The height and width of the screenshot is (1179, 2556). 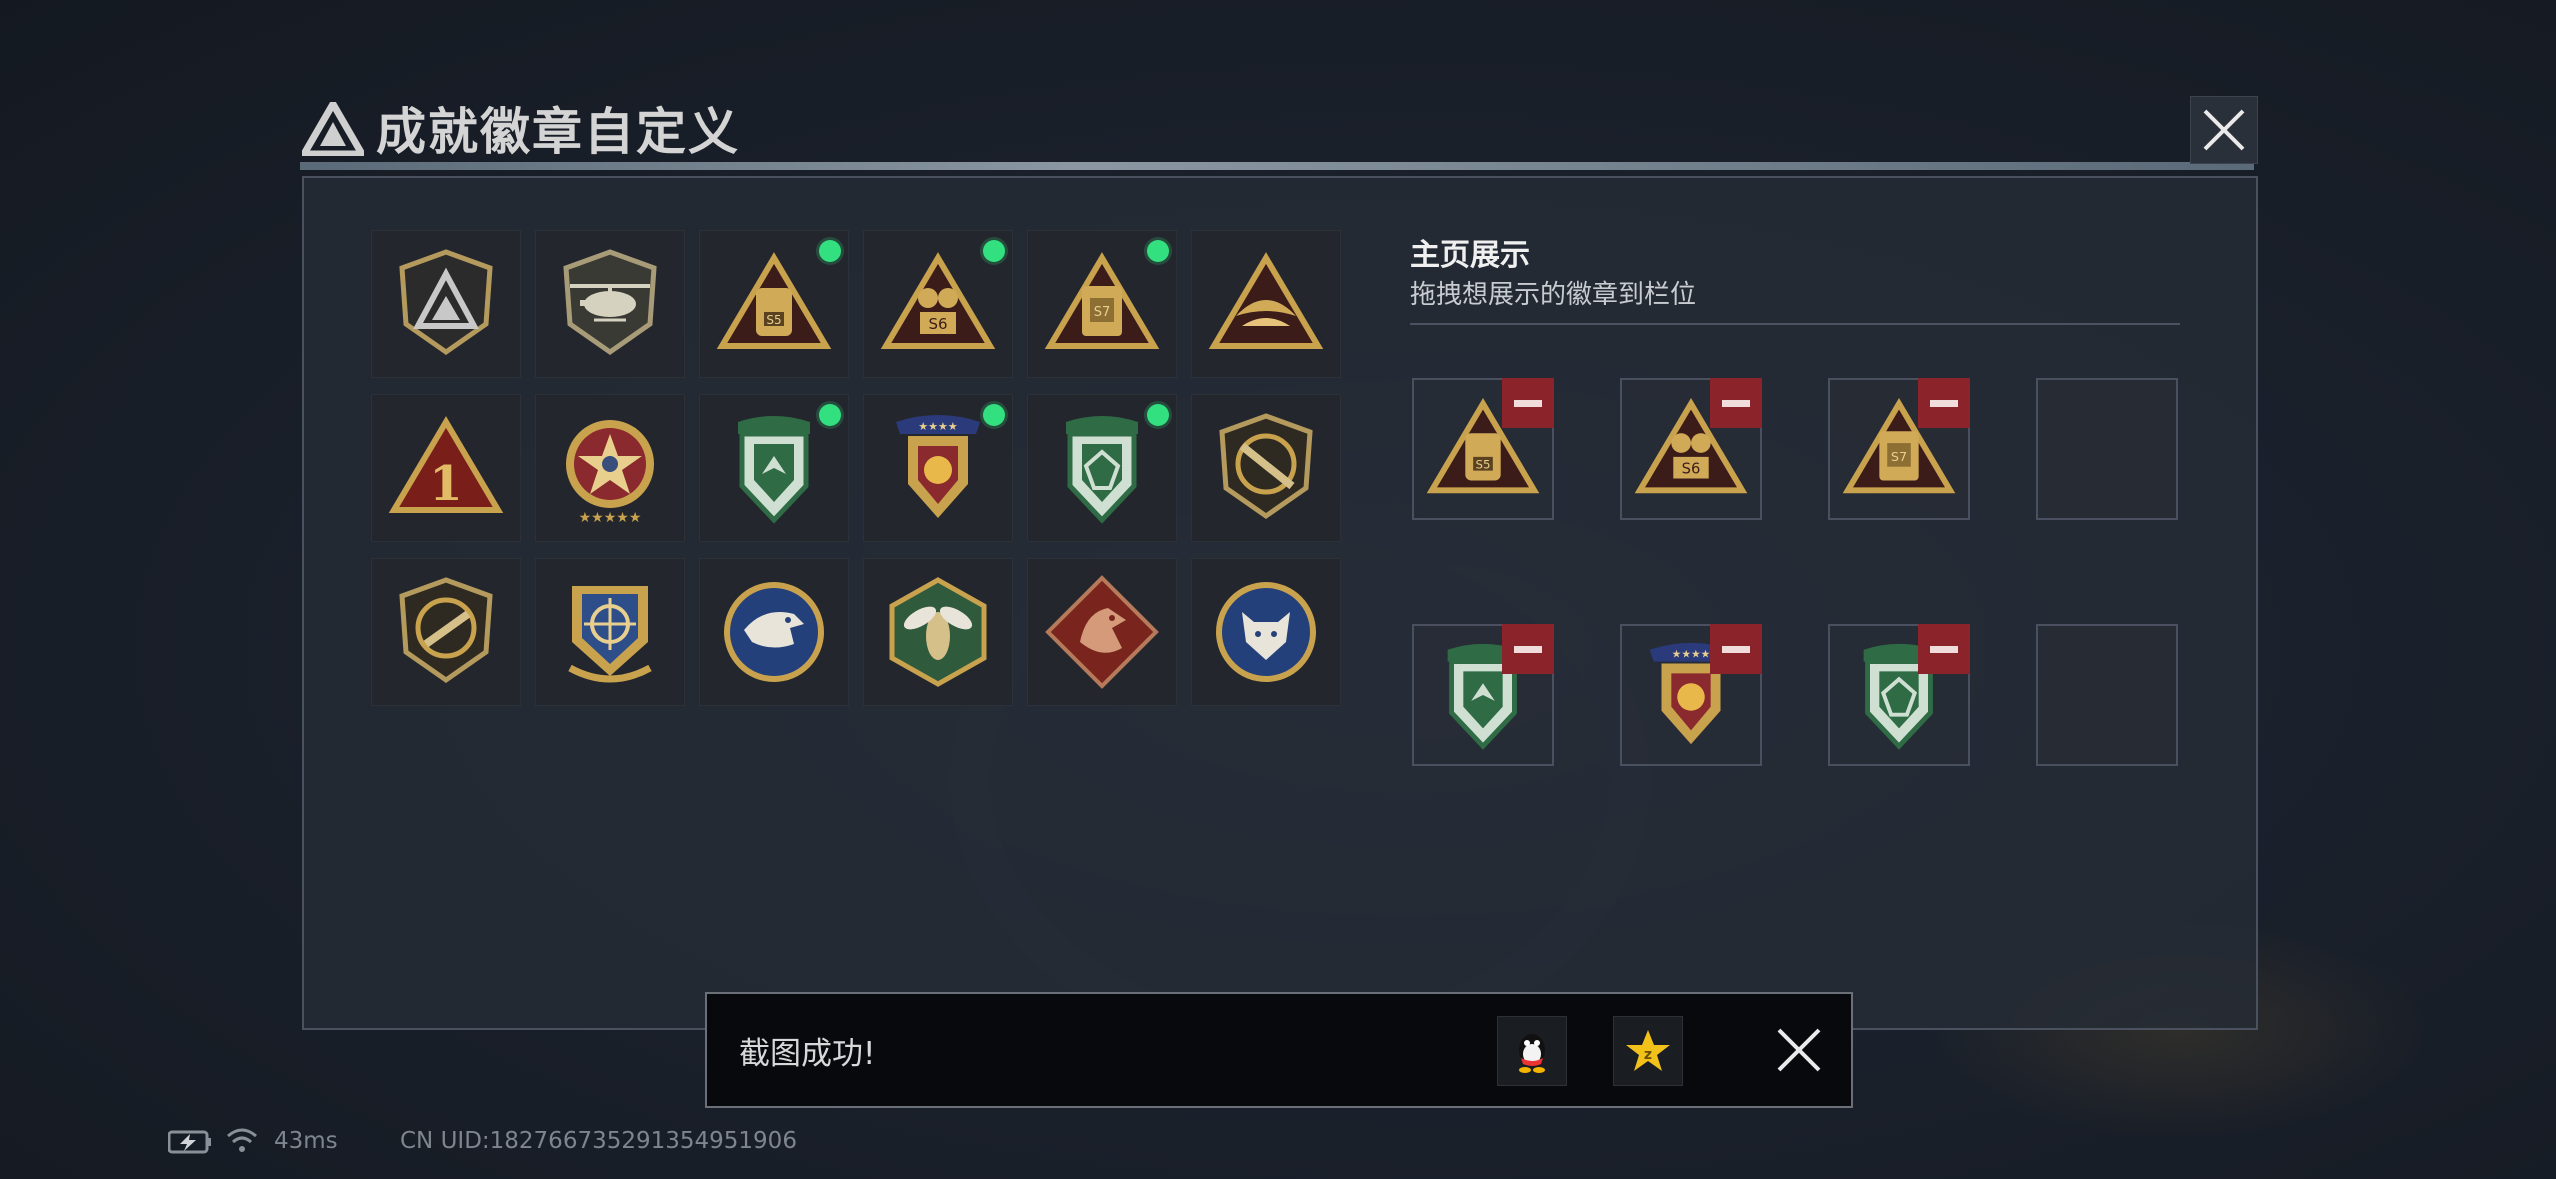 I want to click on badge-cell-crosshair-shield, so click(x=610, y=632).